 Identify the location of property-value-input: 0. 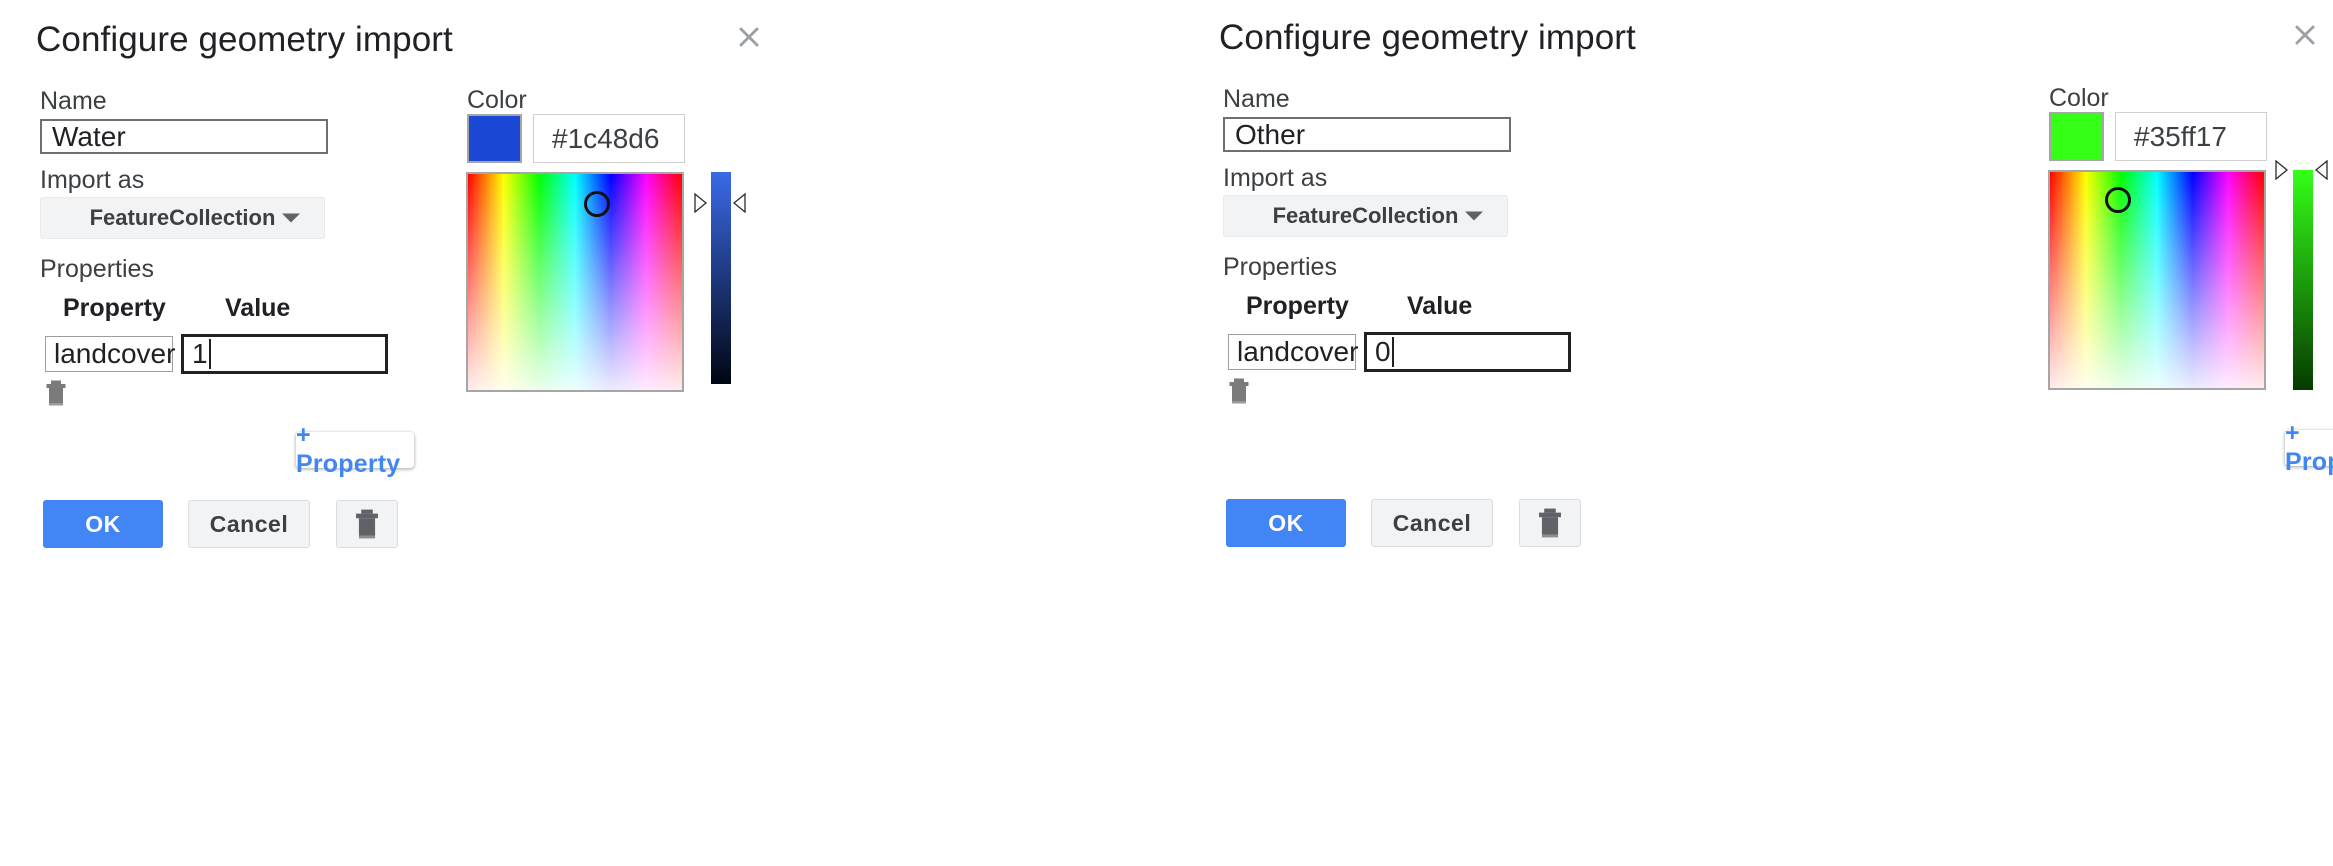
(1467, 352).